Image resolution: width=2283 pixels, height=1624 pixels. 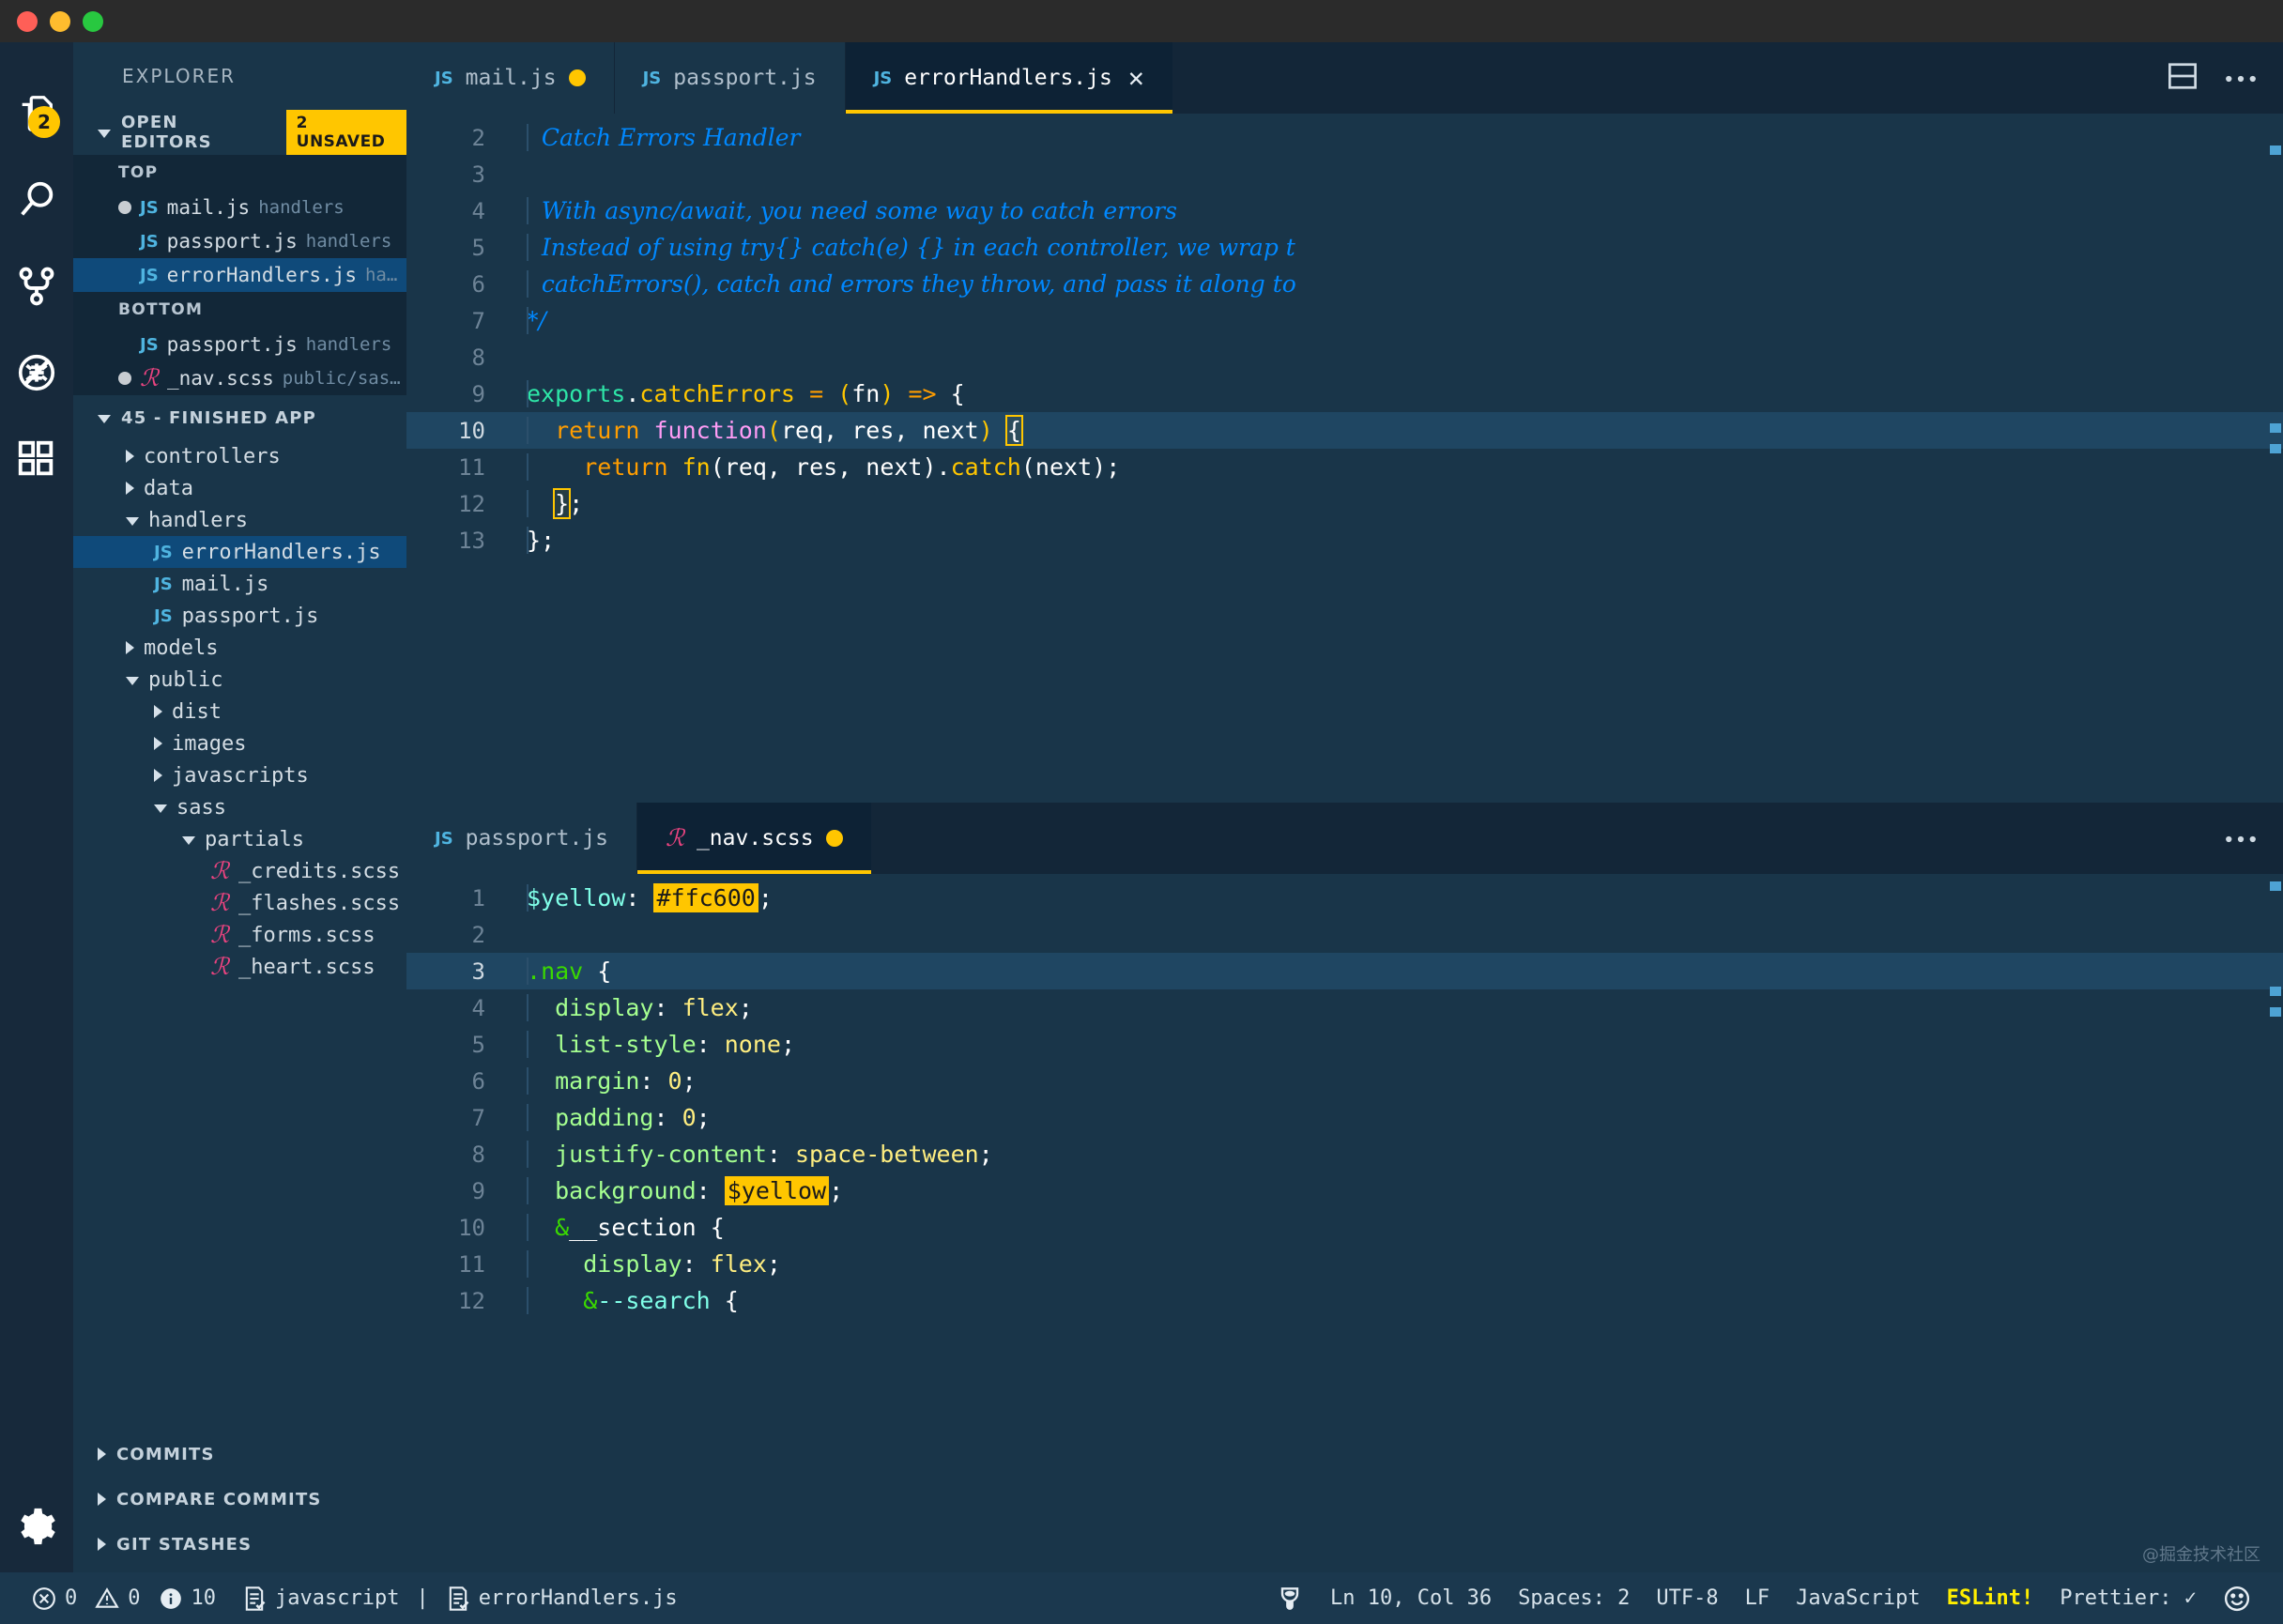 I want to click on section-commits: COMMITS, so click(x=239, y=1454).